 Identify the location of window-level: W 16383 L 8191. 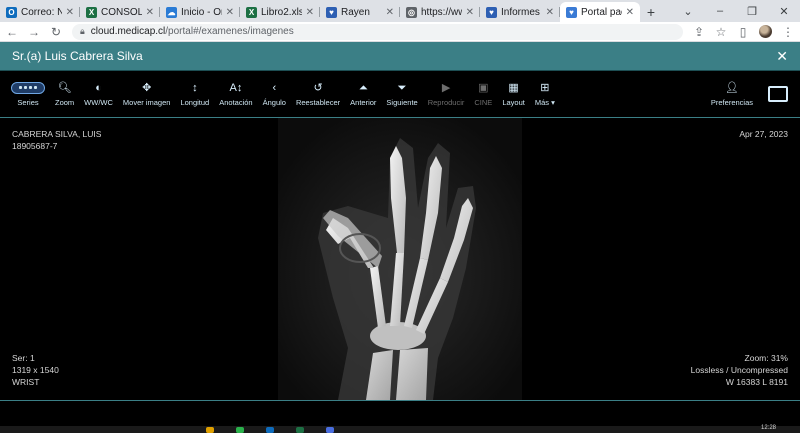
(756, 382).